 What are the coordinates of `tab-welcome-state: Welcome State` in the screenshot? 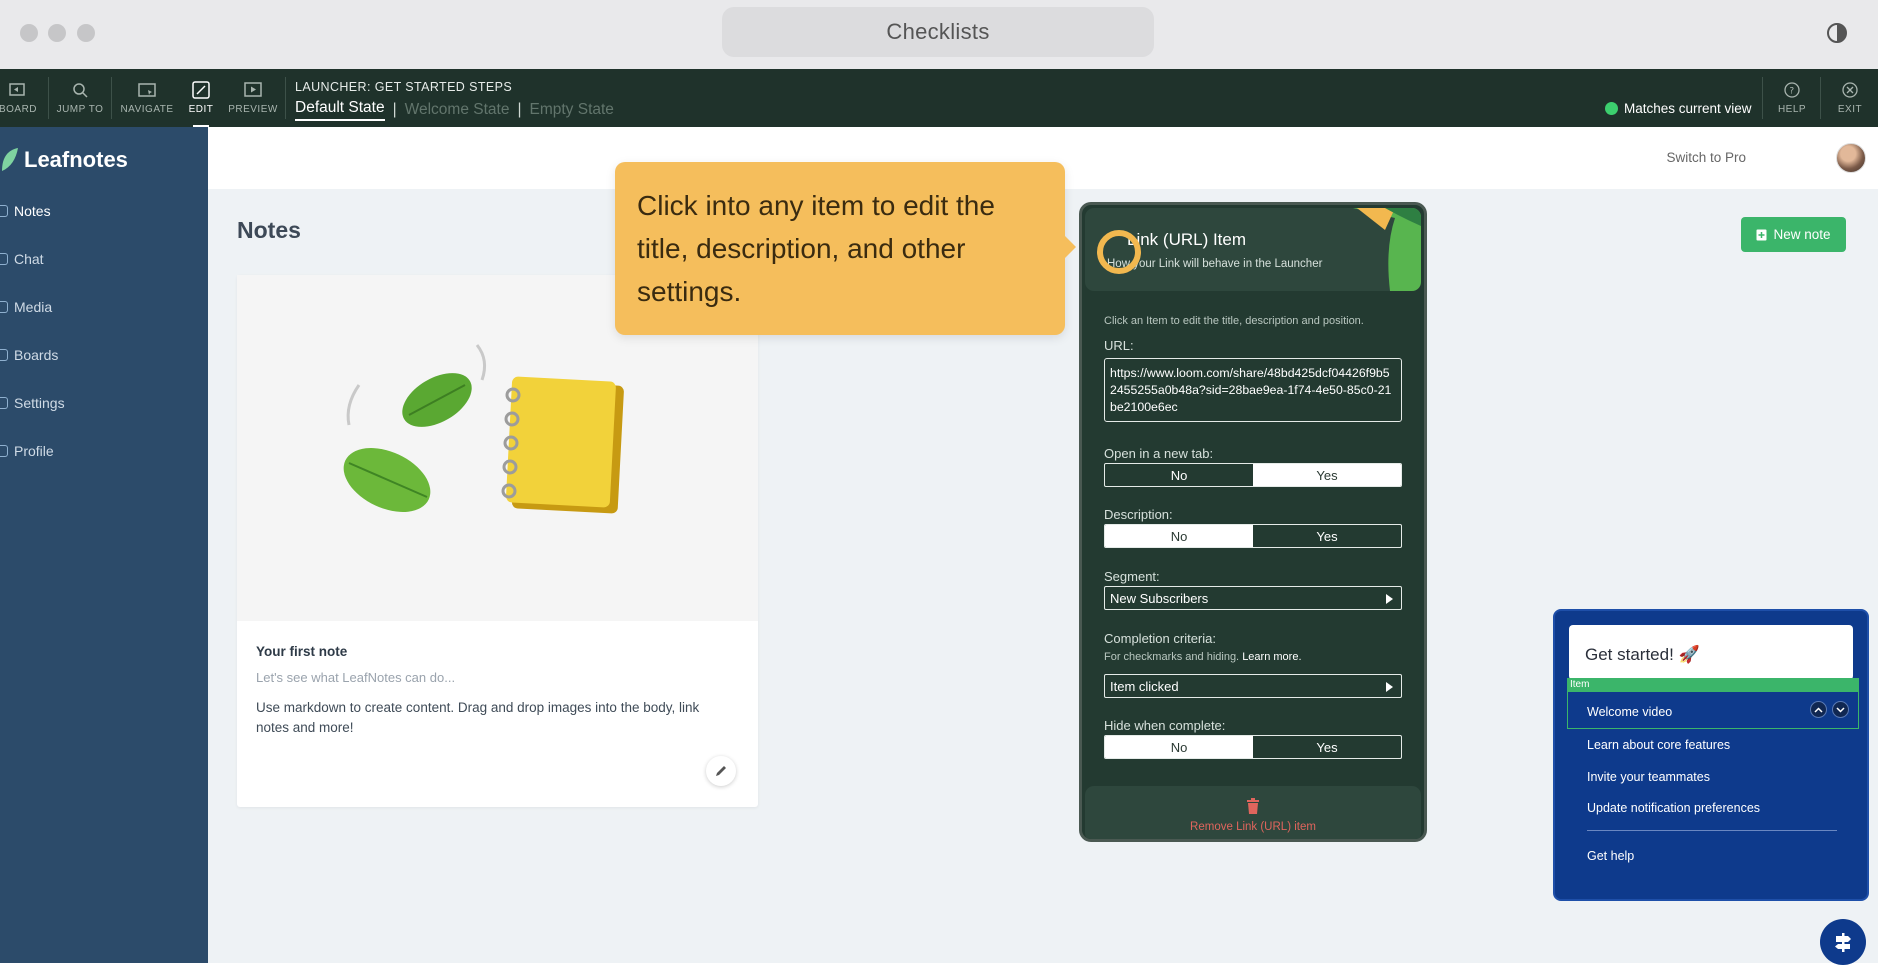 It's located at (457, 110).